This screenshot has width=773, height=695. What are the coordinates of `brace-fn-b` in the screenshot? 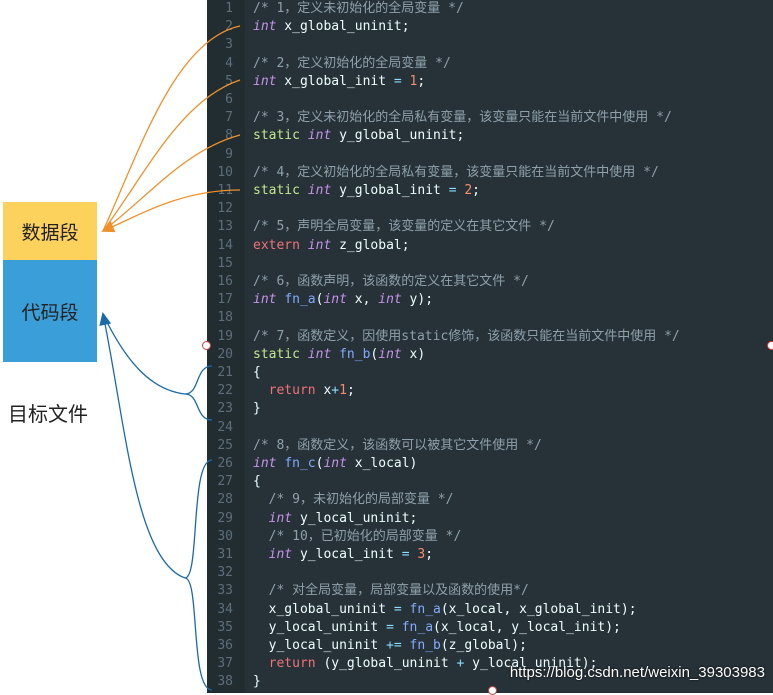 It's located at (198, 393).